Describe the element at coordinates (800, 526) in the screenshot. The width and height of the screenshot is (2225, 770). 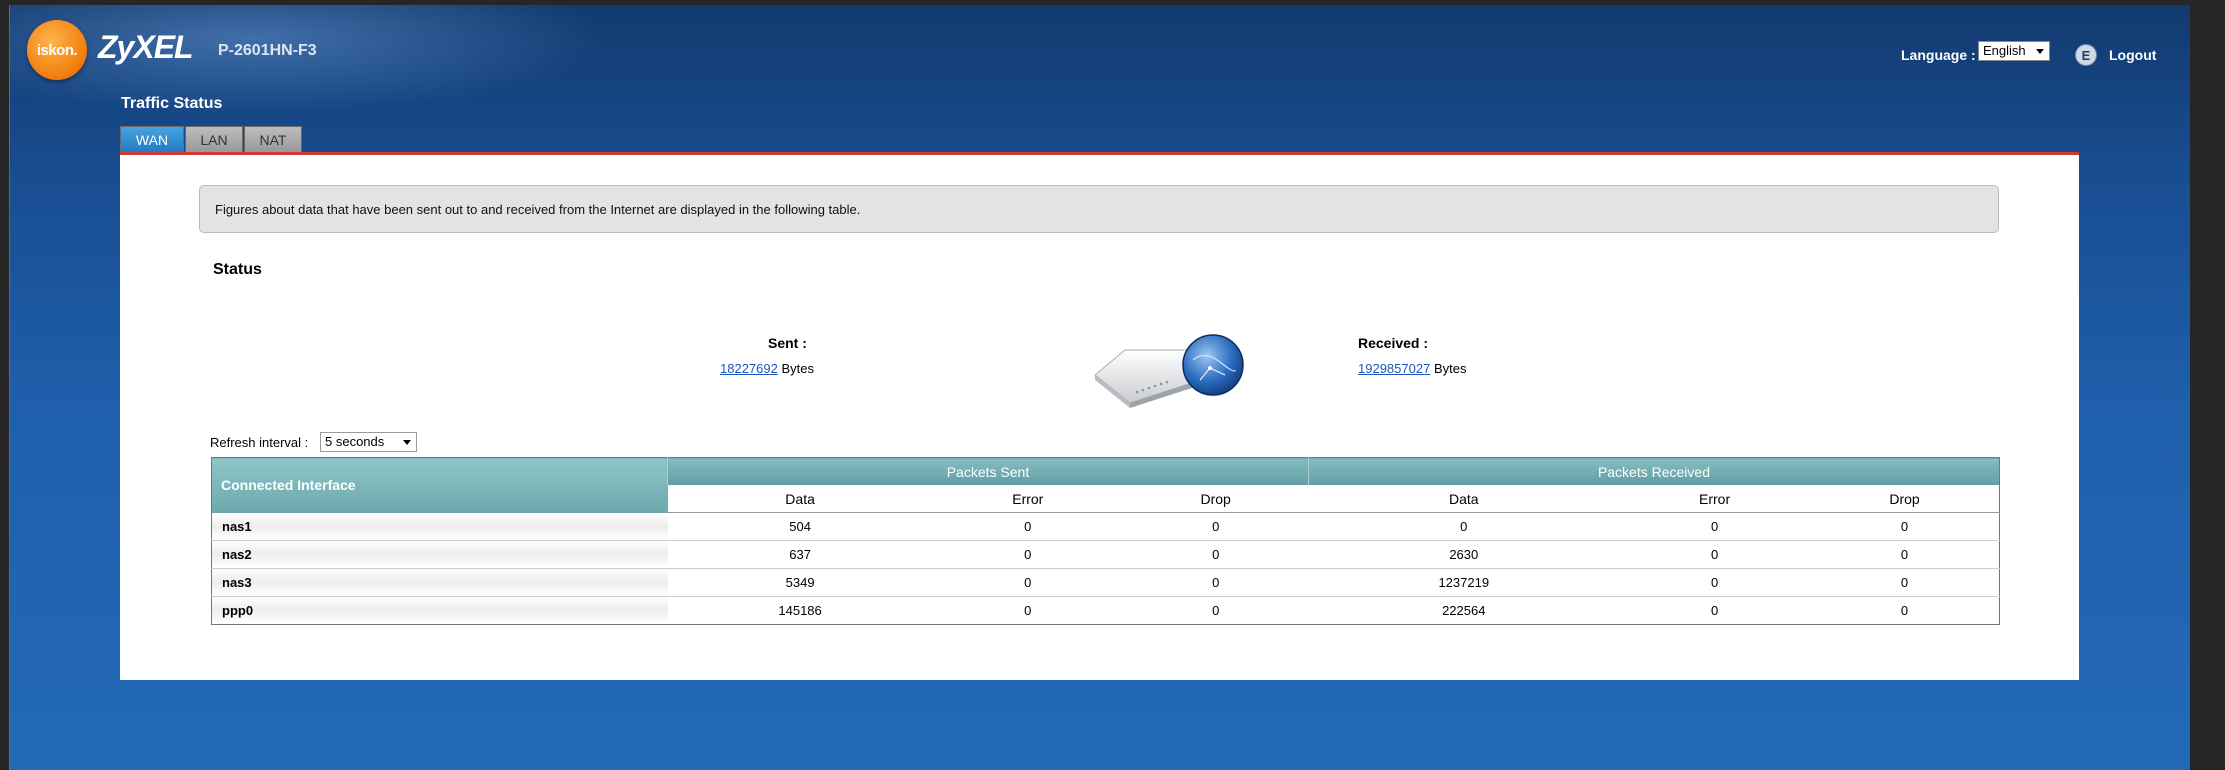
I see `cell-sent-data: 504` at that location.